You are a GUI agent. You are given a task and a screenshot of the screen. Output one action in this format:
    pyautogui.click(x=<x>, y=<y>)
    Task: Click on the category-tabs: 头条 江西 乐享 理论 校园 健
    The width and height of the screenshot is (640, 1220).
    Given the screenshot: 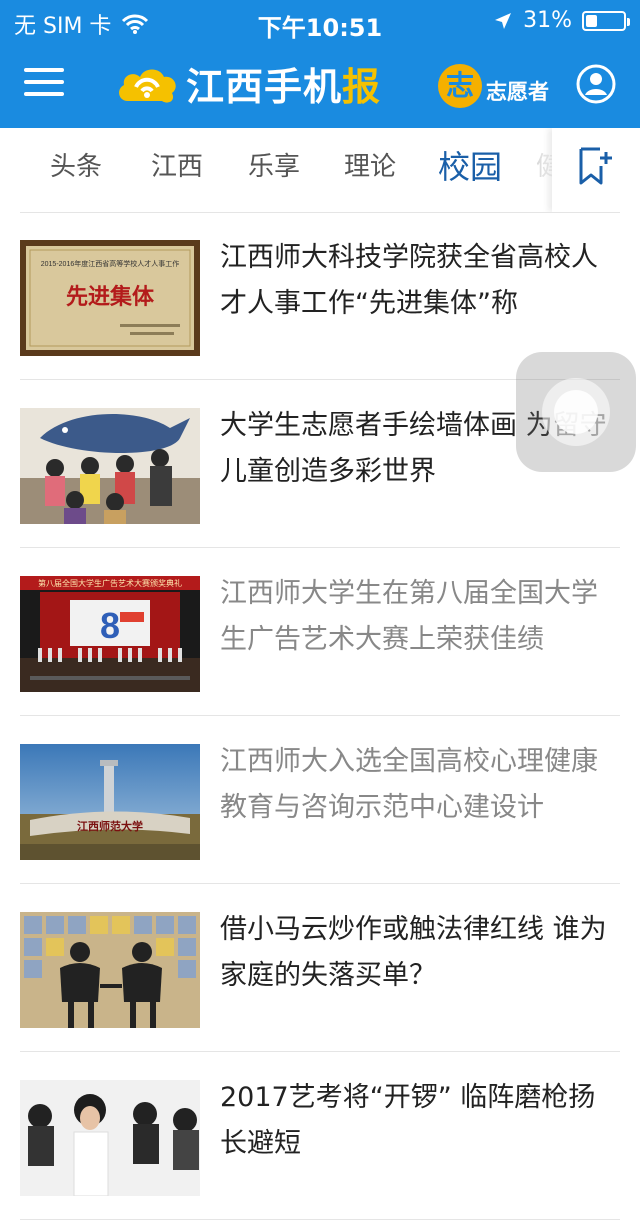 What is the action you would take?
    pyautogui.click(x=320, y=170)
    